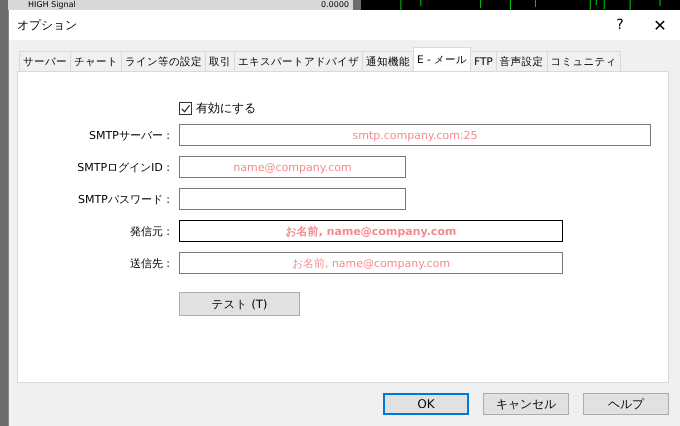 This screenshot has width=680, height=426. Describe the element at coordinates (415, 135) in the screenshot. I see `input-field: smtp.company.com:25` at that location.